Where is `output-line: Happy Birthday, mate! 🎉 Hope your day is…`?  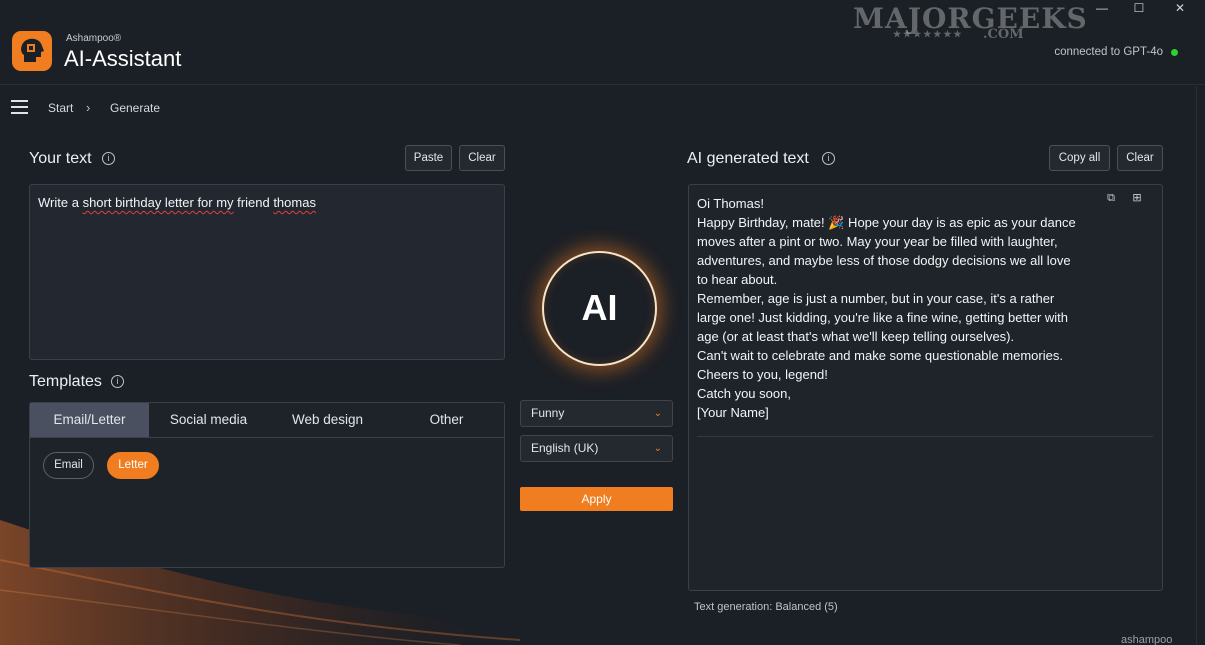 output-line: Happy Birthday, mate! 🎉 Hope your day is… is located at coordinates (886, 222).